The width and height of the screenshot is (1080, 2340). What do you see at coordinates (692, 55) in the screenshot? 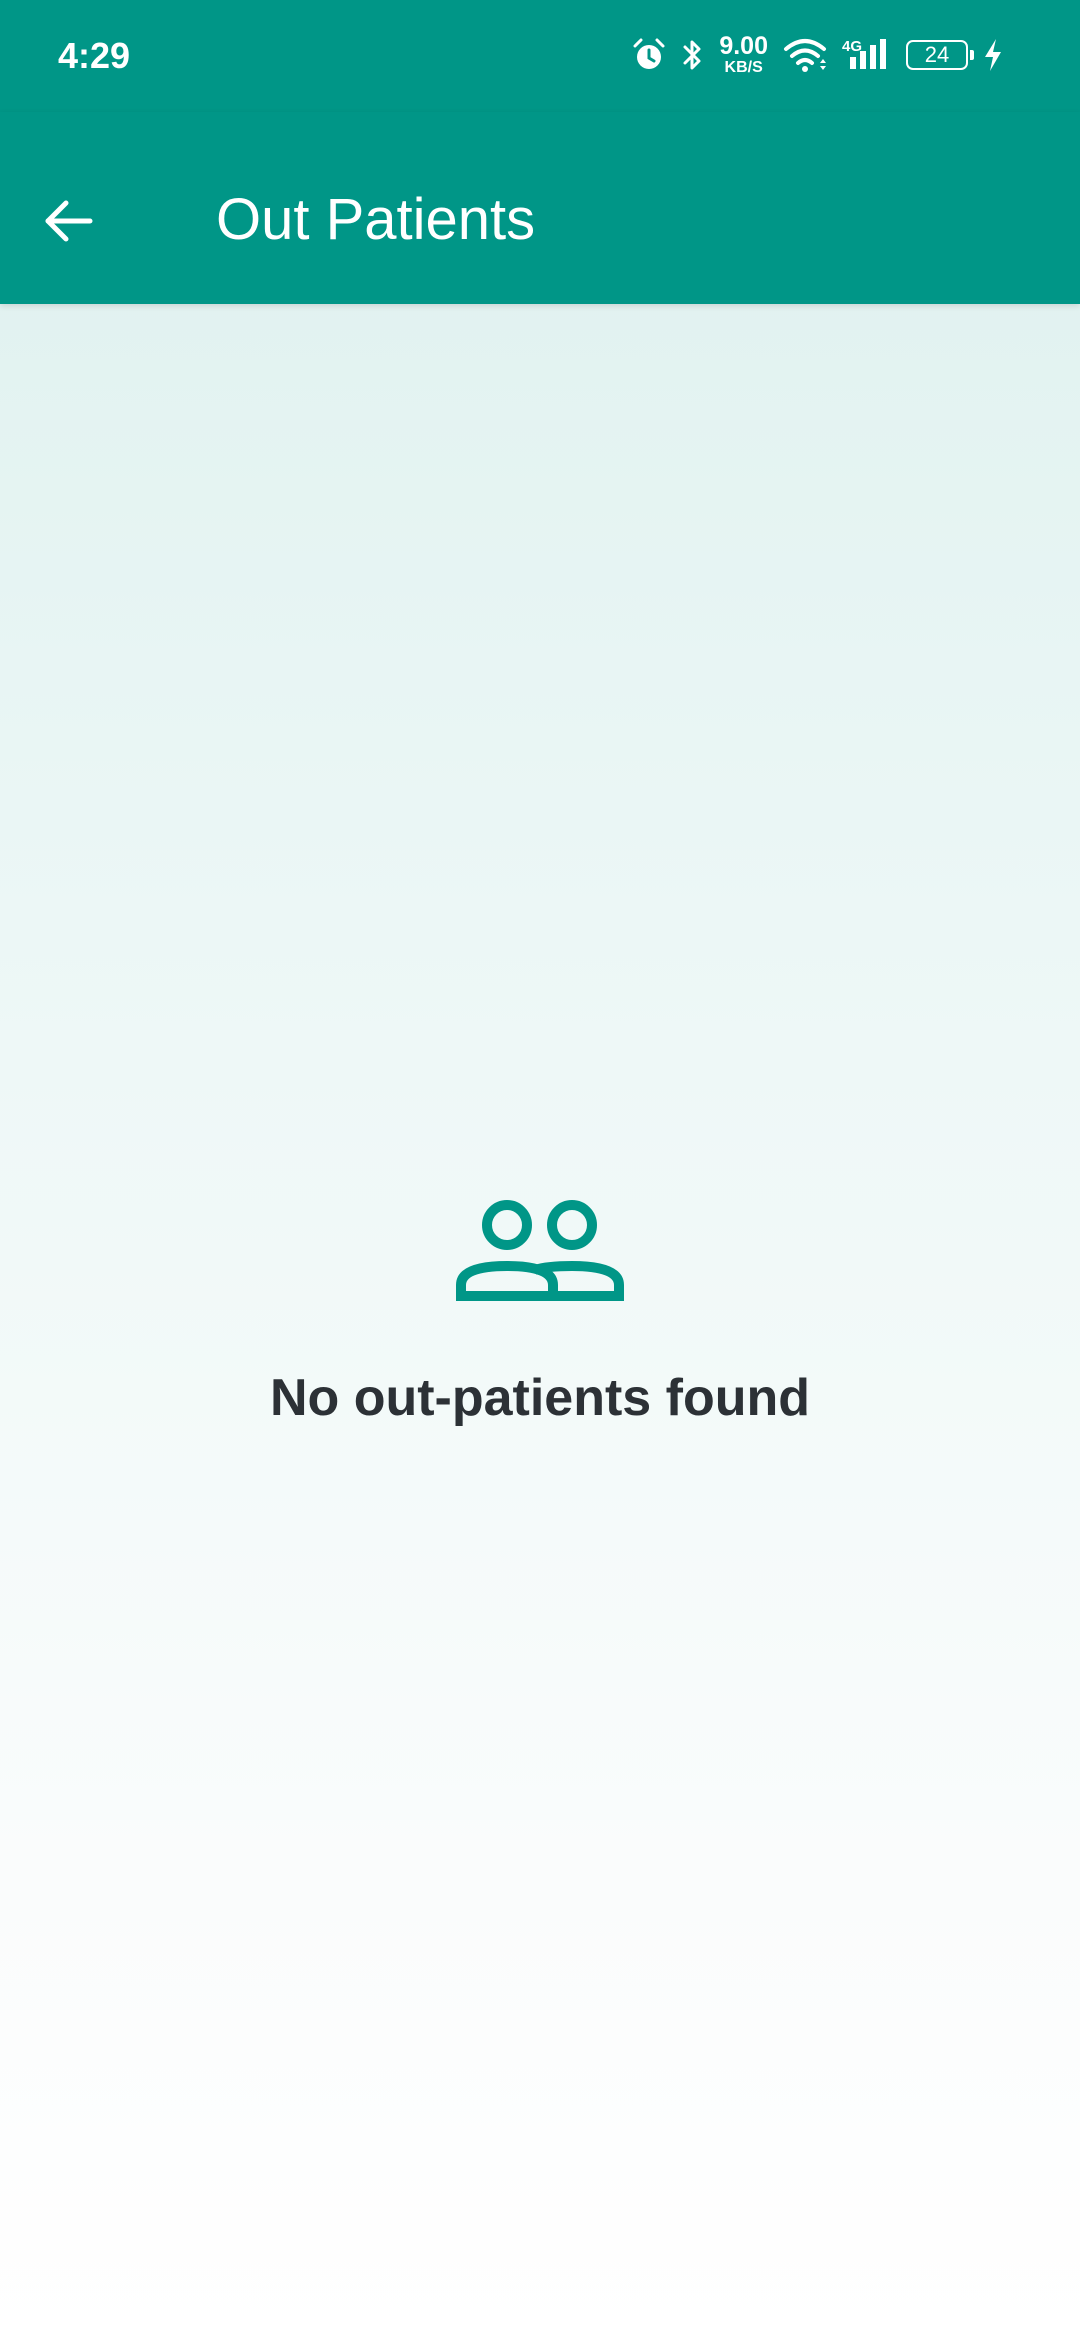
I see `bluetooth-icon` at bounding box center [692, 55].